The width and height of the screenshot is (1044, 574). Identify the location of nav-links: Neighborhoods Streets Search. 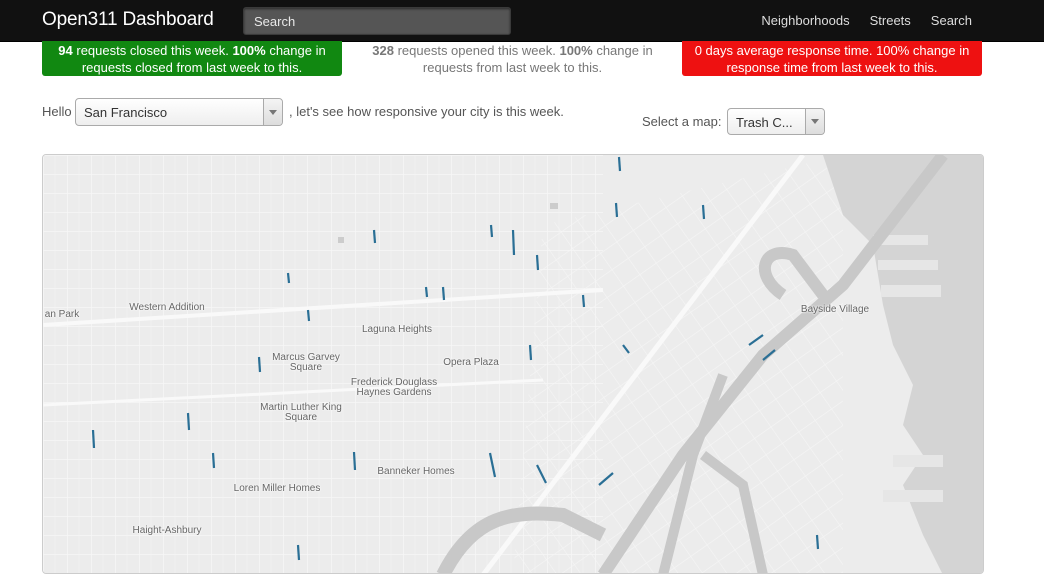
(866, 20).